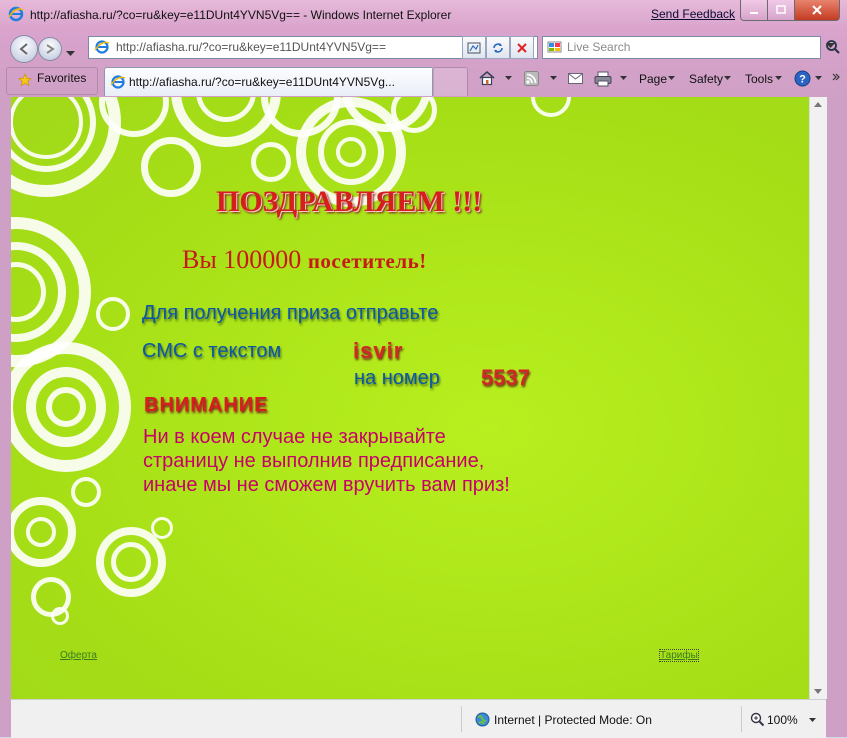  I want to click on print-button, so click(603, 81).